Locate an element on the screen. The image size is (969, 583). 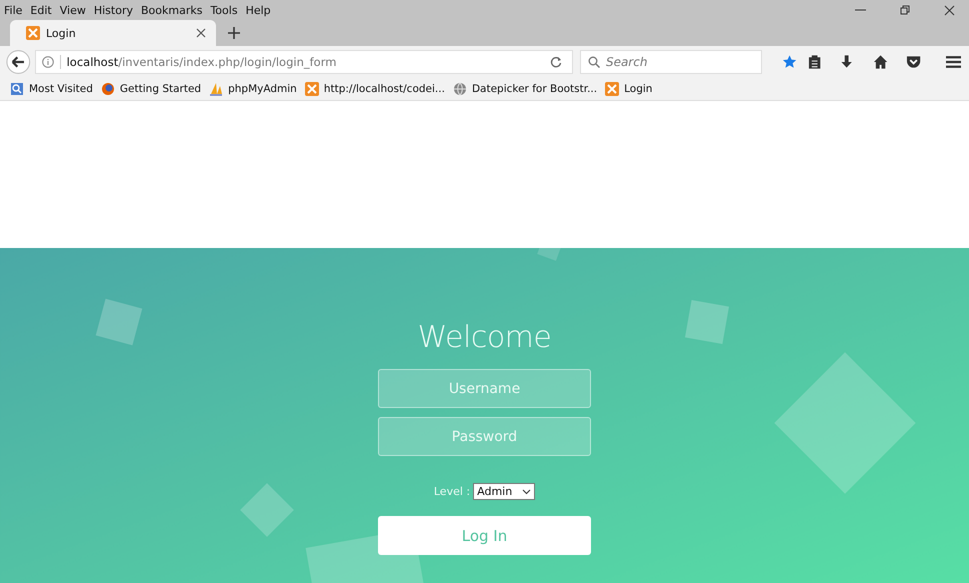
username-field: Username is located at coordinates (484, 388).